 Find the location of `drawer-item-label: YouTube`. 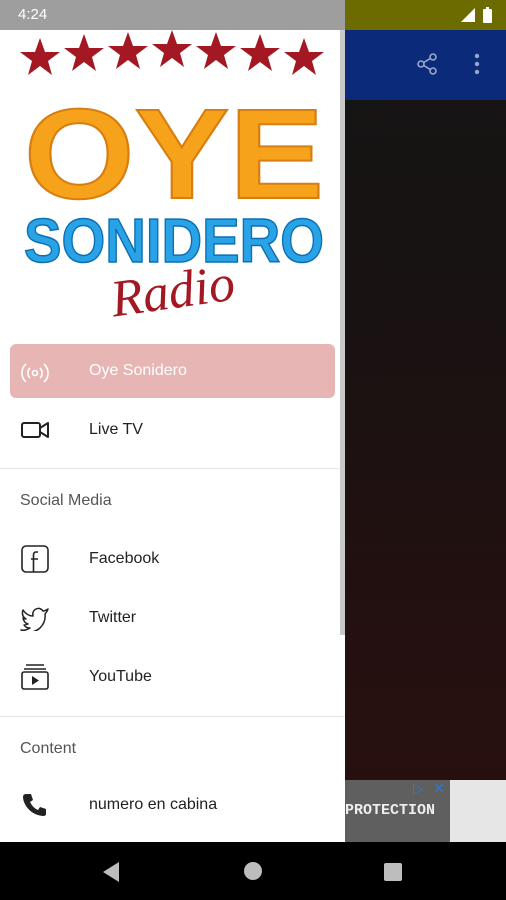

drawer-item-label: YouTube is located at coordinates (120, 676).